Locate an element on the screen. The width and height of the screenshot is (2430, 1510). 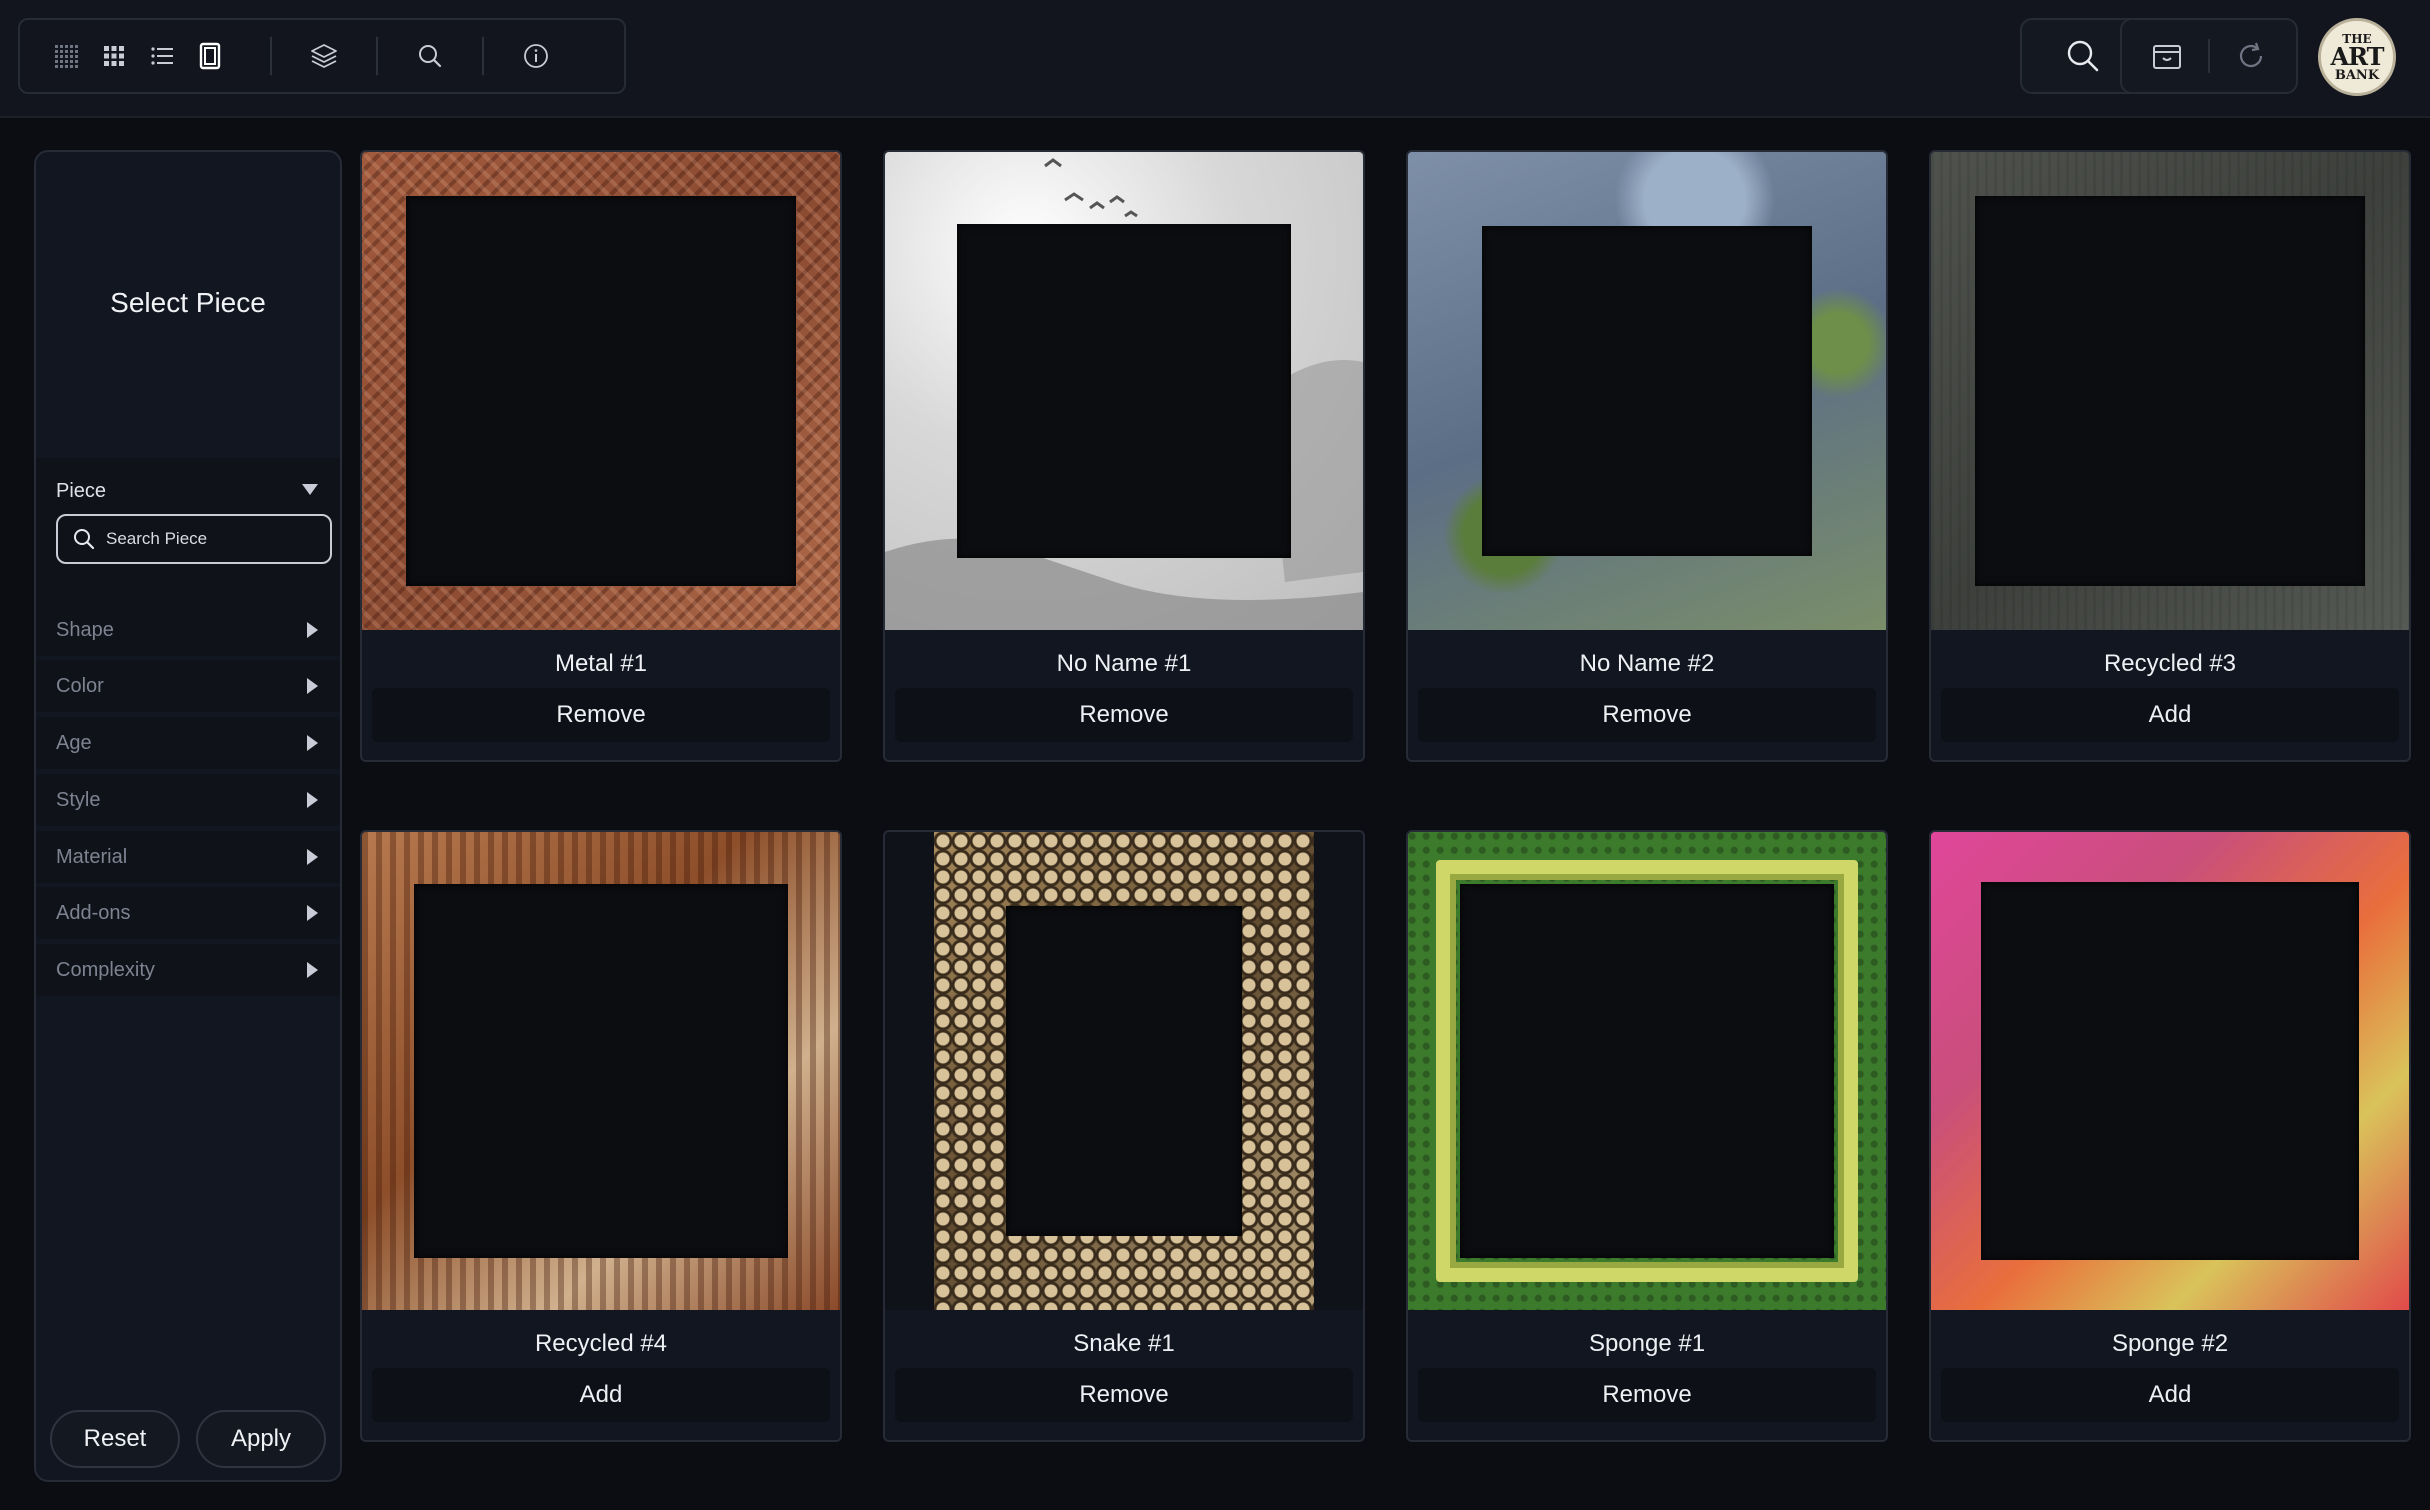
view-toolbar is located at coordinates (322, 56).